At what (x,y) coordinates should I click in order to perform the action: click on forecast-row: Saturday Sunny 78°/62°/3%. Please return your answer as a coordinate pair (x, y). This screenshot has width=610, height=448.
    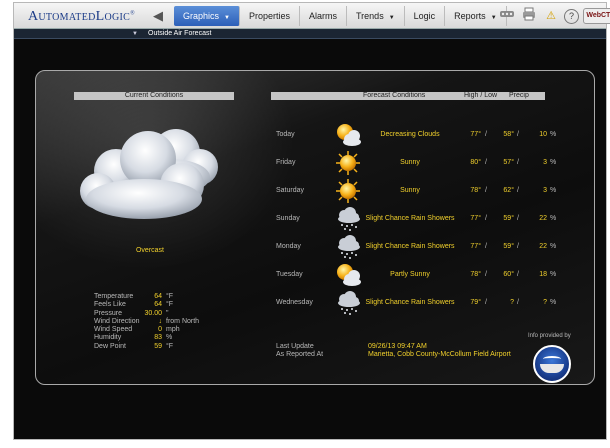
    Looking at the image, I should click on (426, 191).